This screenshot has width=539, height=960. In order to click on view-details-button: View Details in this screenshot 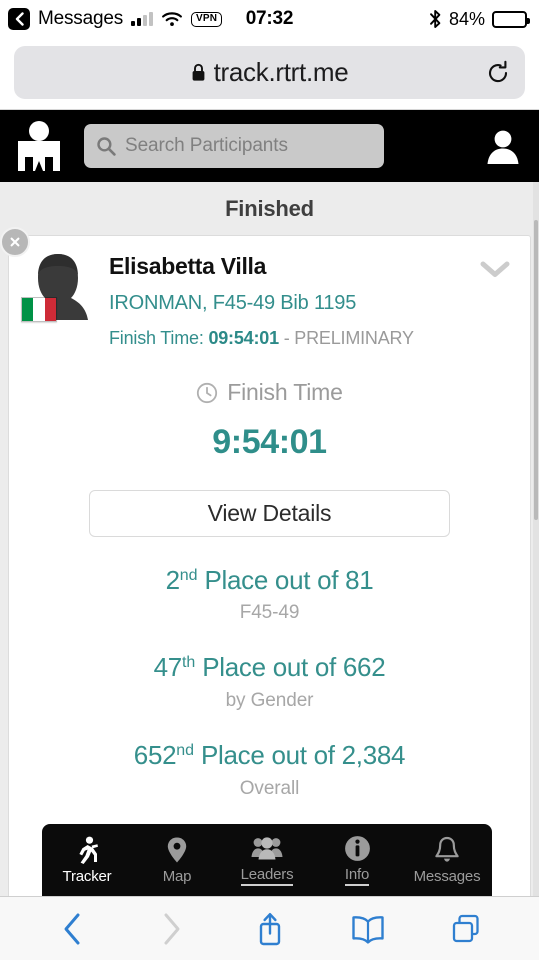, I will do `click(269, 513)`.